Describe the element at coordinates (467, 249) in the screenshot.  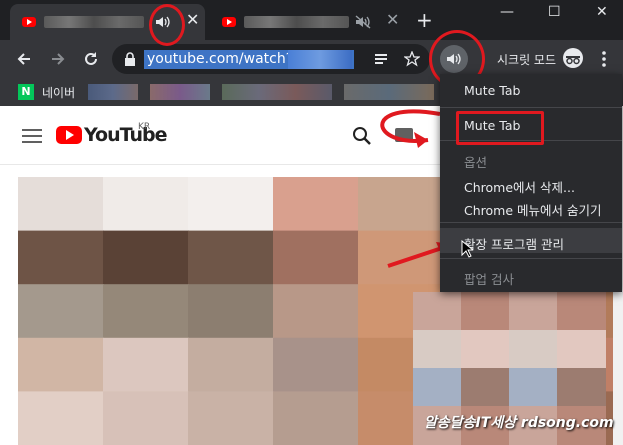
I see `mouse-cursor-icon` at that location.